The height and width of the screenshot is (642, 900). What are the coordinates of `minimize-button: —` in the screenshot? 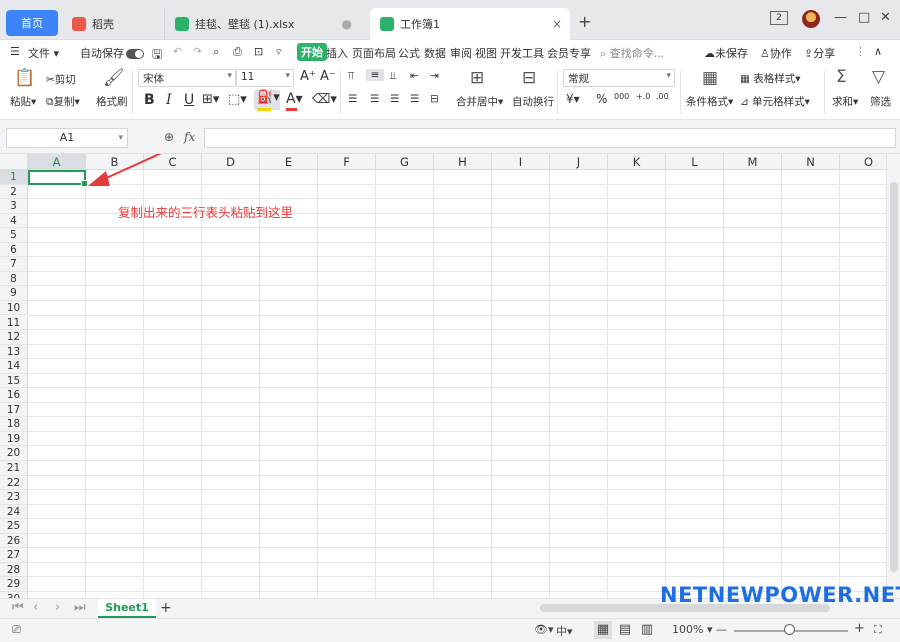 It's located at (840, 17).